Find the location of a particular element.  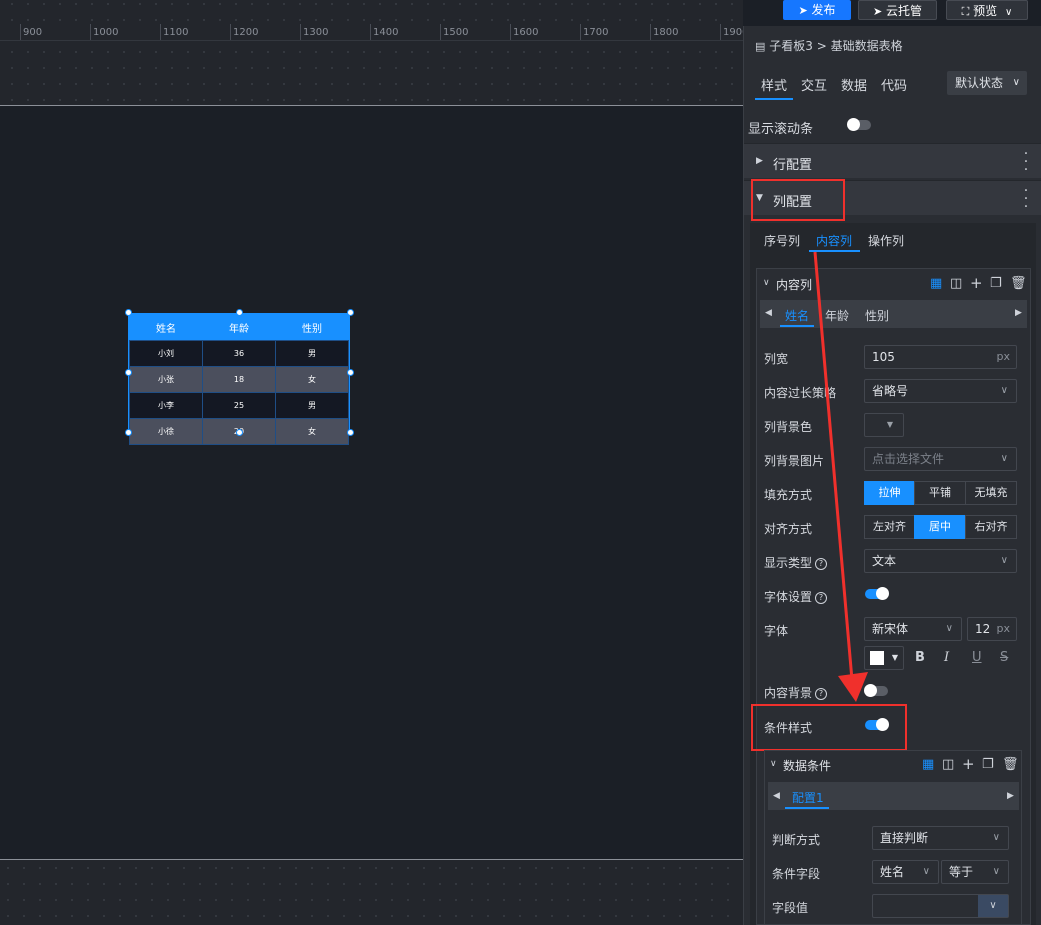

annotation-arrow is located at coordinates (840, 476).